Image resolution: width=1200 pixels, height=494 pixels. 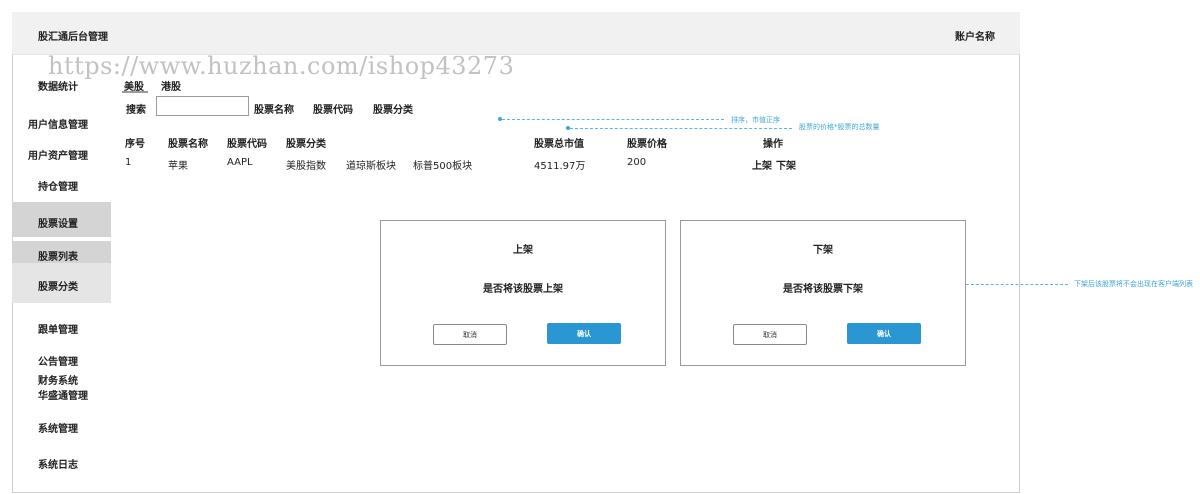 I want to click on delist-confirm-dialog: 下架 是否将该股票下架 取消 确认, so click(x=823, y=293).